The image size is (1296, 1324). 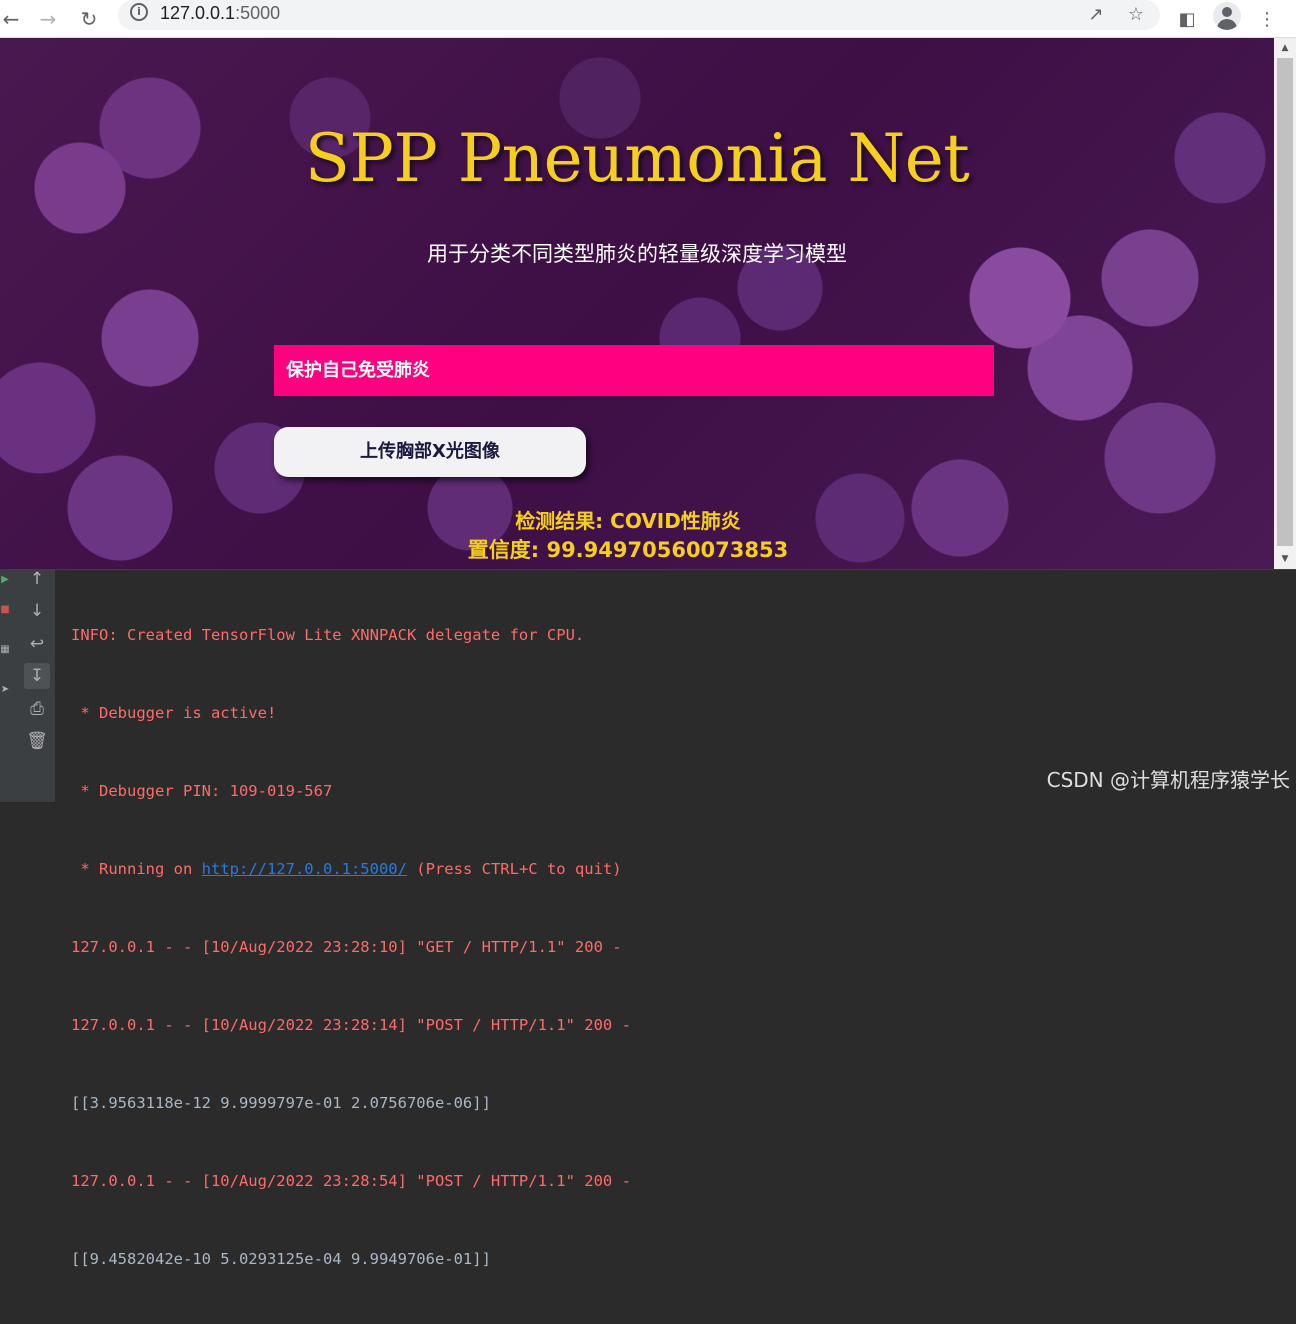 I want to click on trash-icon: 🗑, so click(x=37, y=741).